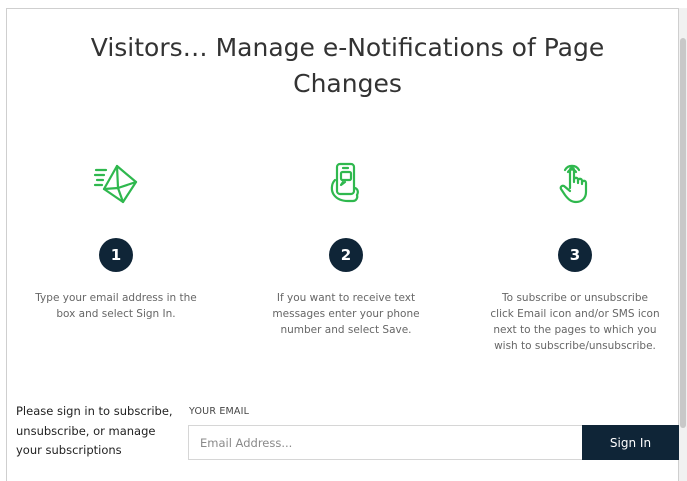  Describe the element at coordinates (630, 442) in the screenshot. I see `sign-in-button: Sign In` at that location.